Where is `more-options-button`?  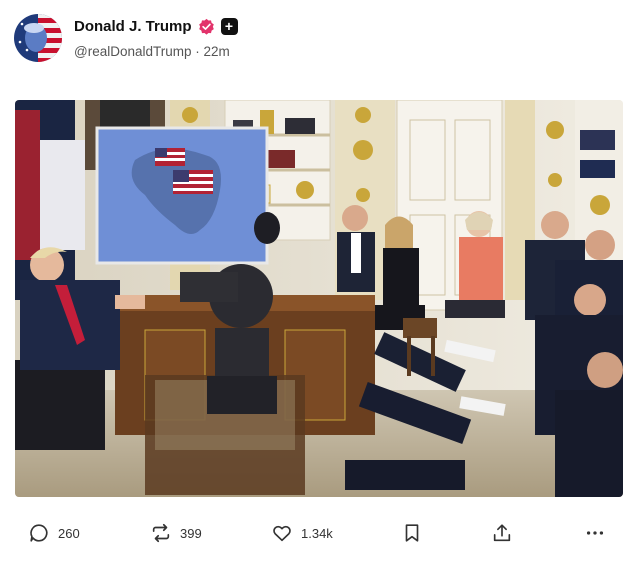
more-options-button is located at coordinates (595, 533).